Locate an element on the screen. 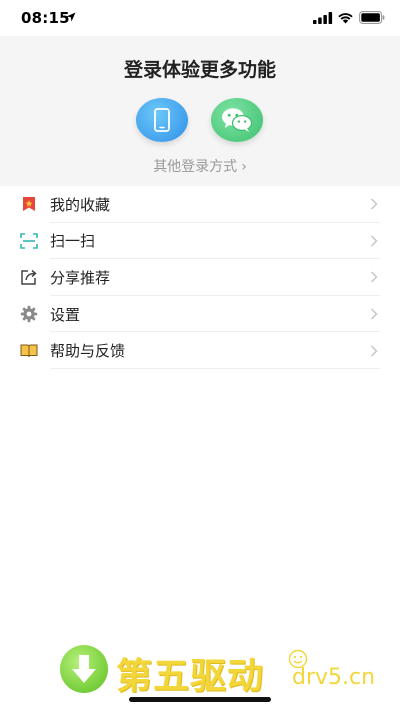  wifi-icon is located at coordinates (345, 18).